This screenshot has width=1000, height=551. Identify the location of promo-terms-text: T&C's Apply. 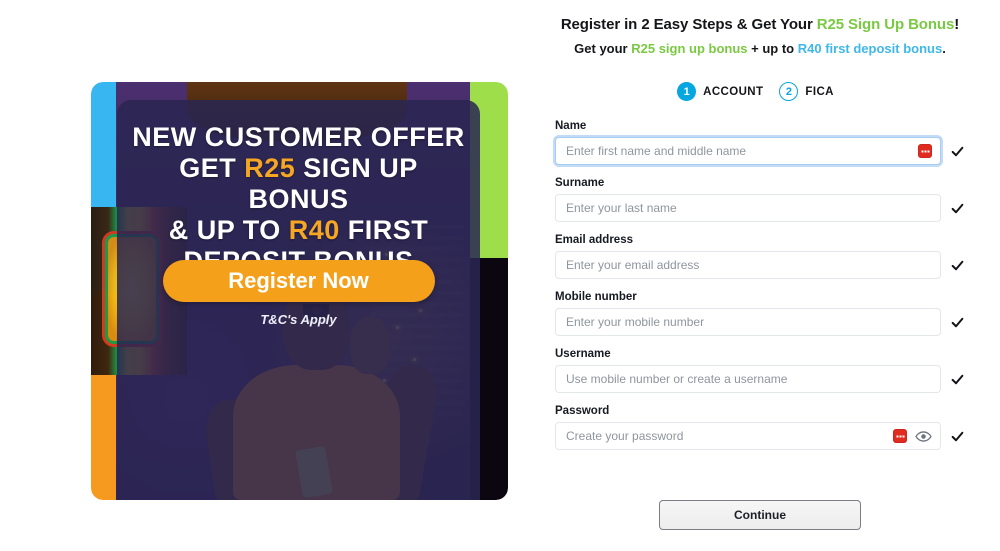
(298, 319).